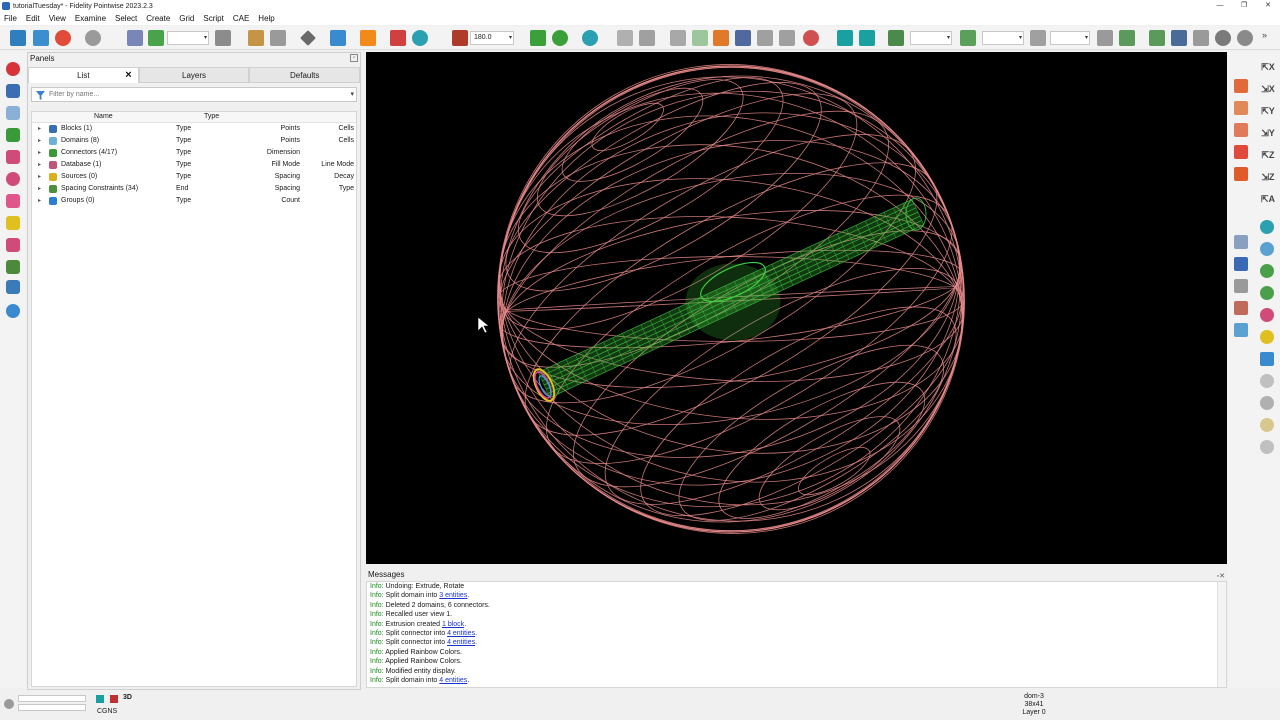  Describe the element at coordinates (93, 38) in the screenshot. I see `redo-icon` at that location.